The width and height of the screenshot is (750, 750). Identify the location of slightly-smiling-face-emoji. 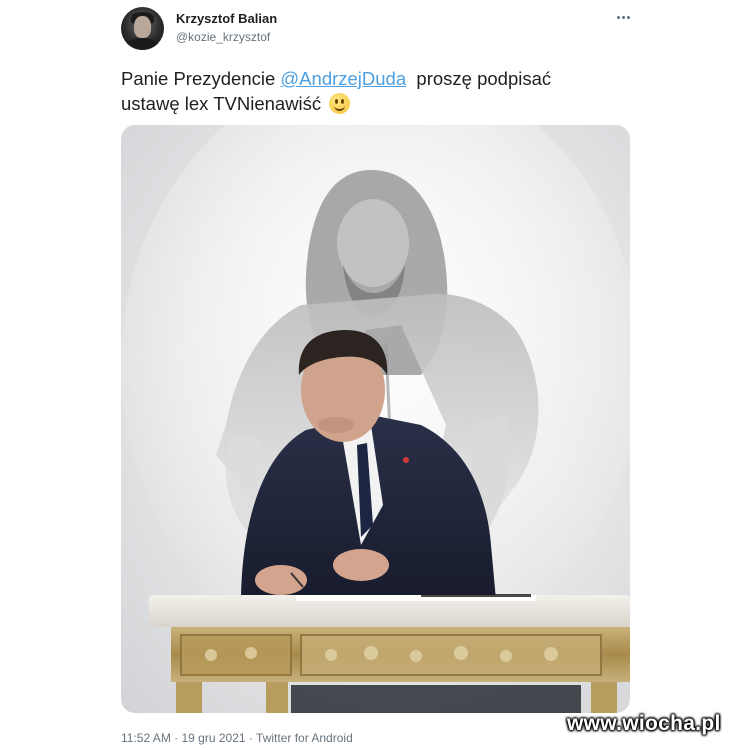
(340, 103).